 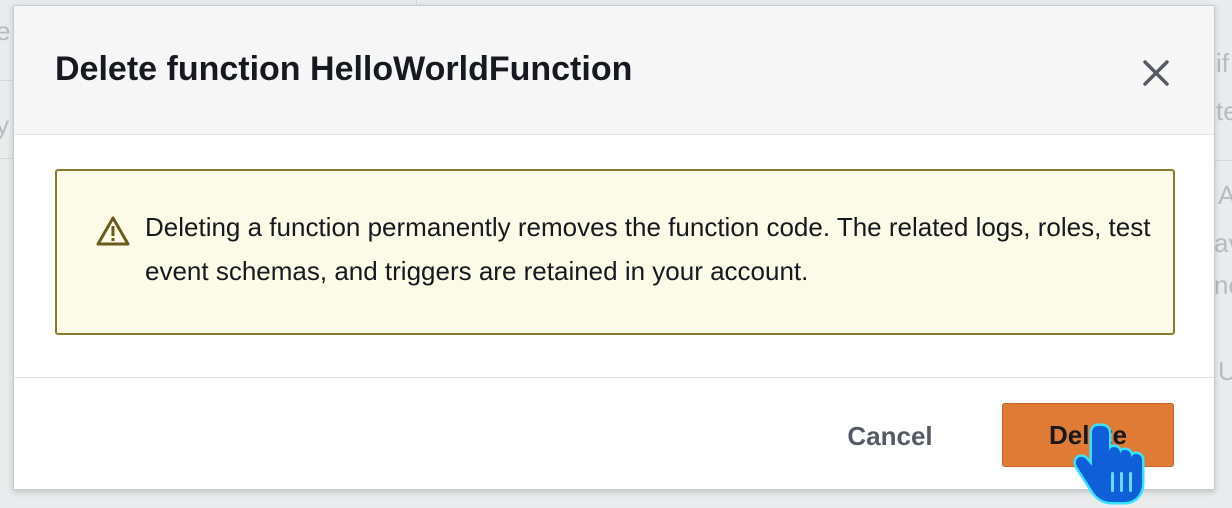 I want to click on close-icon, so click(x=1156, y=73).